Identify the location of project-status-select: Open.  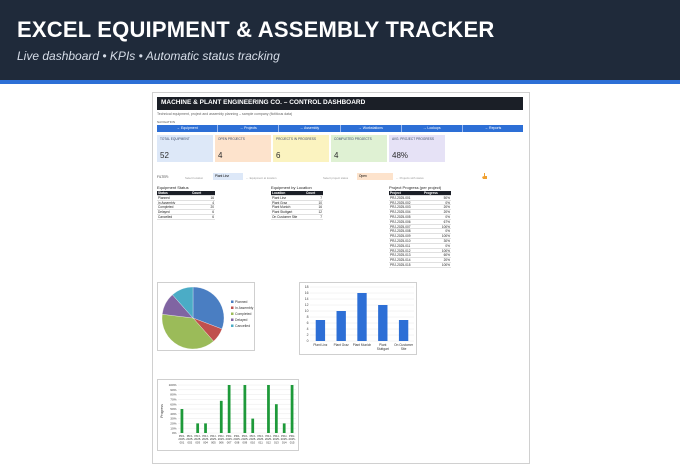
(375, 176).